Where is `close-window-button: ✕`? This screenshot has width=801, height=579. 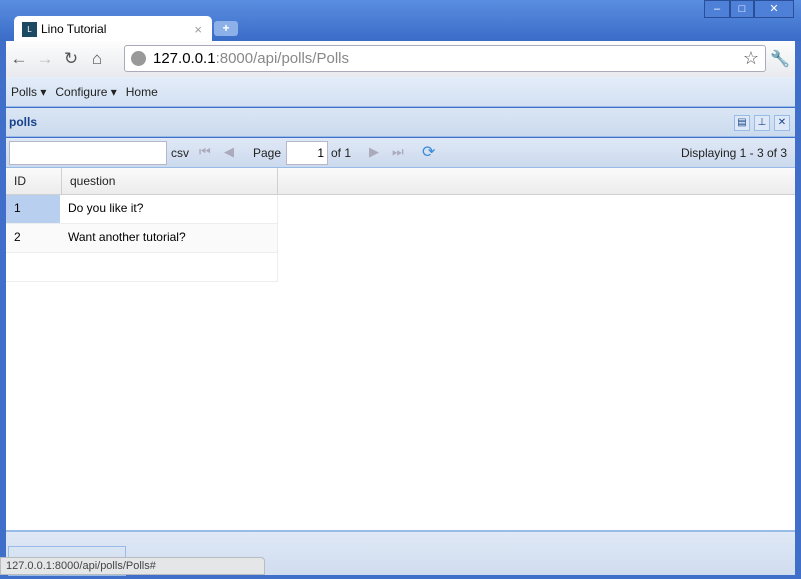
close-window-button: ✕ is located at coordinates (774, 9).